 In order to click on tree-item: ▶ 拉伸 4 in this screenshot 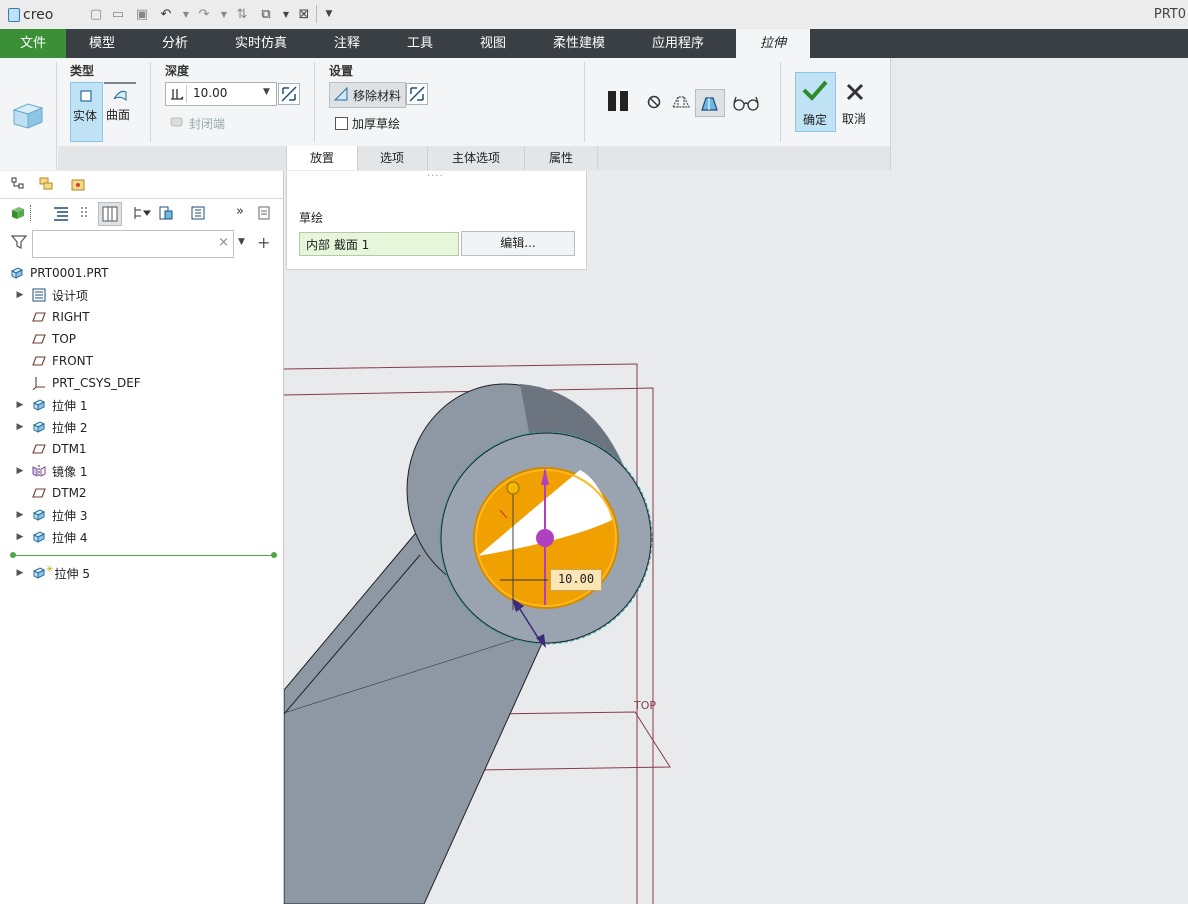, I will do `click(141, 537)`.